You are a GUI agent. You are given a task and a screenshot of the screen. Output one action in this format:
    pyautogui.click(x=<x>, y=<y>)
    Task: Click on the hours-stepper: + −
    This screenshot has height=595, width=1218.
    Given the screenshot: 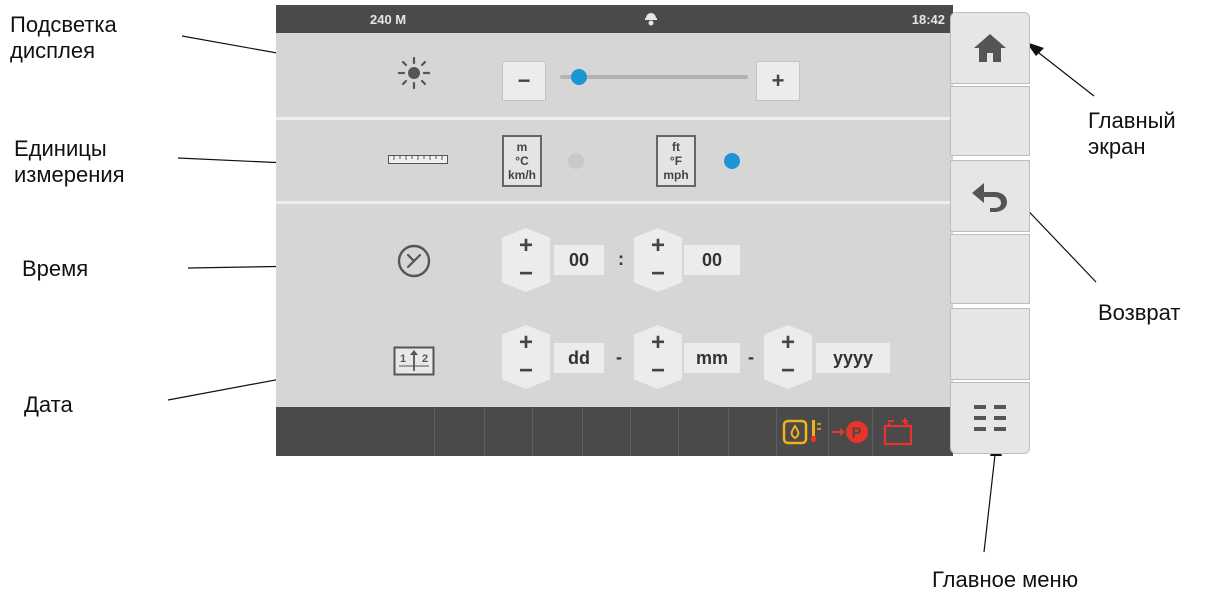 What is the action you would take?
    pyautogui.click(x=526, y=260)
    